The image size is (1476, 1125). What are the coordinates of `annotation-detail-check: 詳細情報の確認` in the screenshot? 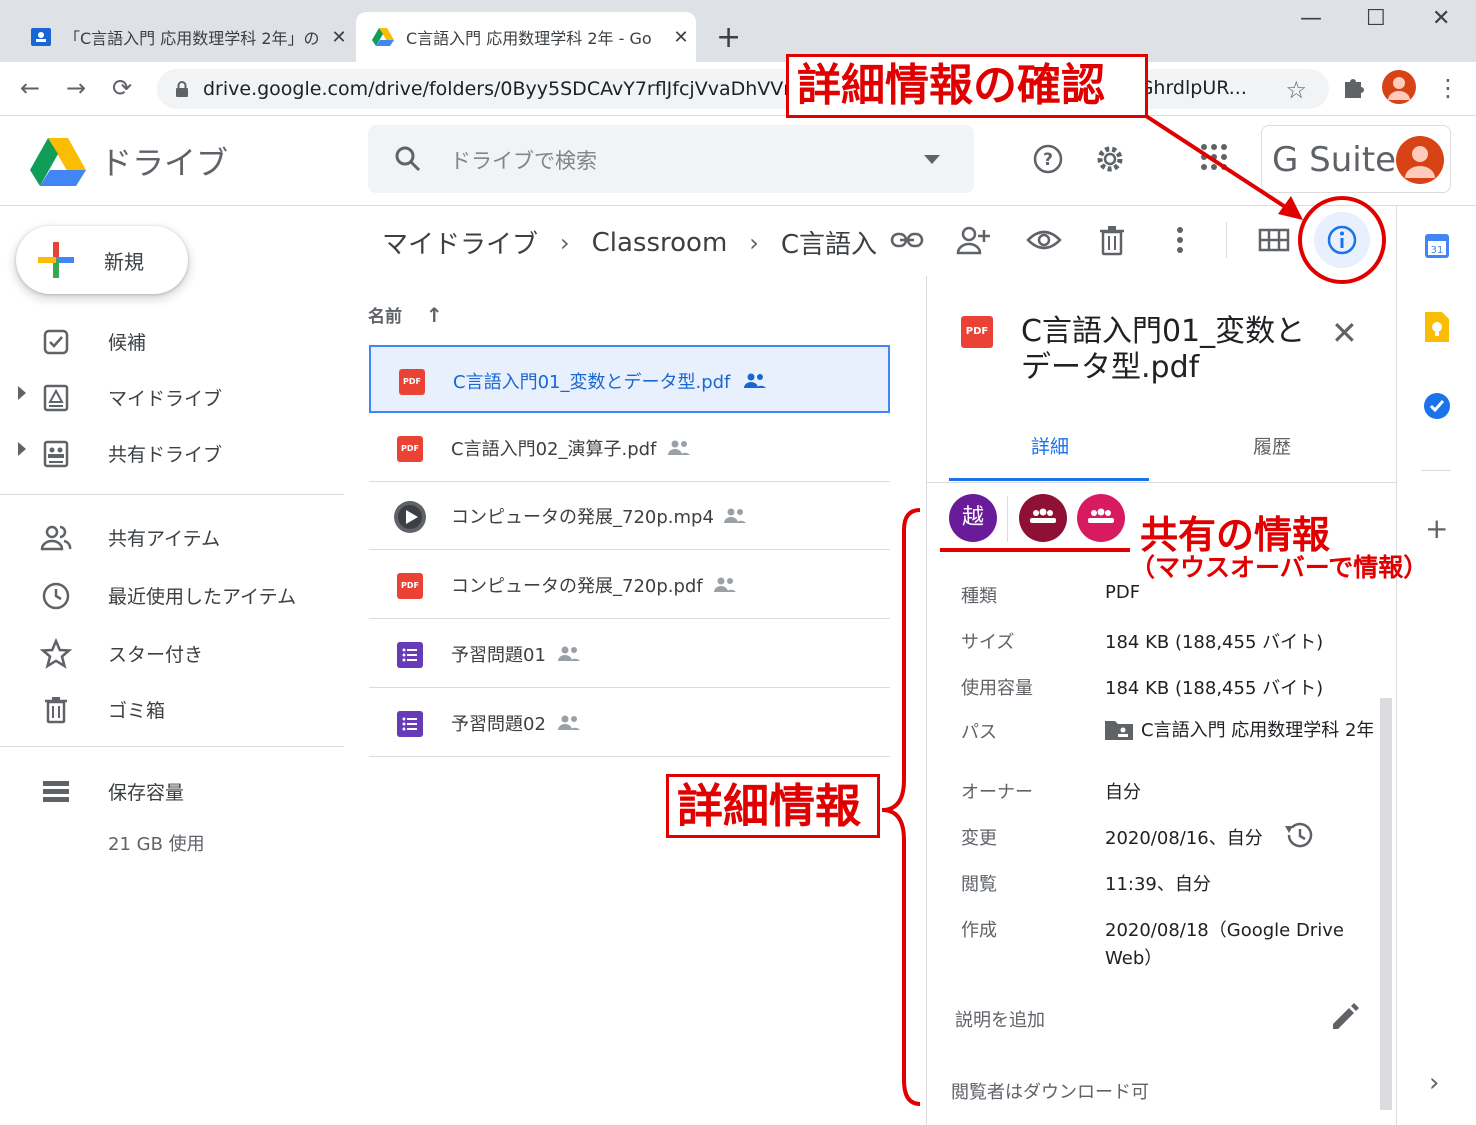 It's located at (967, 86).